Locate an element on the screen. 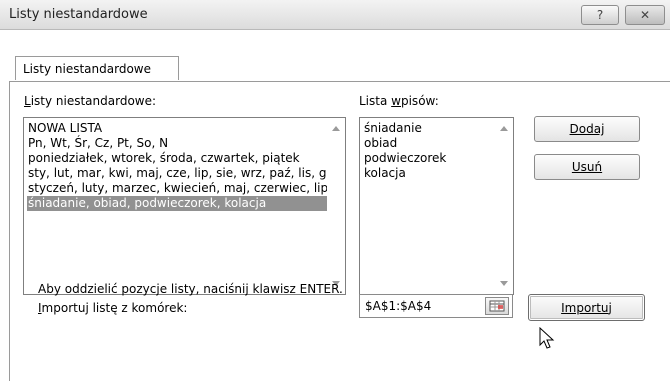 The width and height of the screenshot is (670, 381). import-range-value: $A$1:$A$4 is located at coordinates (398, 306).